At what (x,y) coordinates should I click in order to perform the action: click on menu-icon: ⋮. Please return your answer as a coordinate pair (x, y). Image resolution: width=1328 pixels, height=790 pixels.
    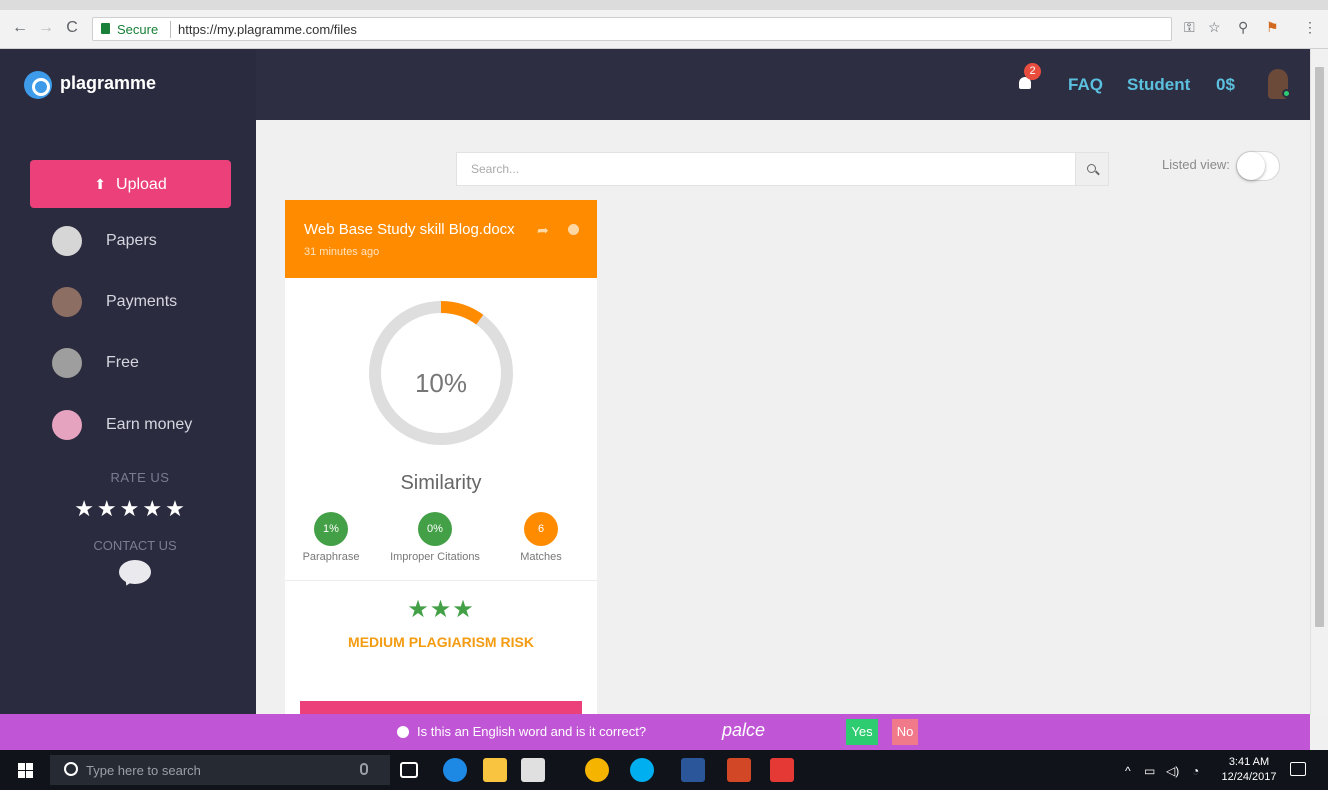
    Looking at the image, I should click on (1310, 27).